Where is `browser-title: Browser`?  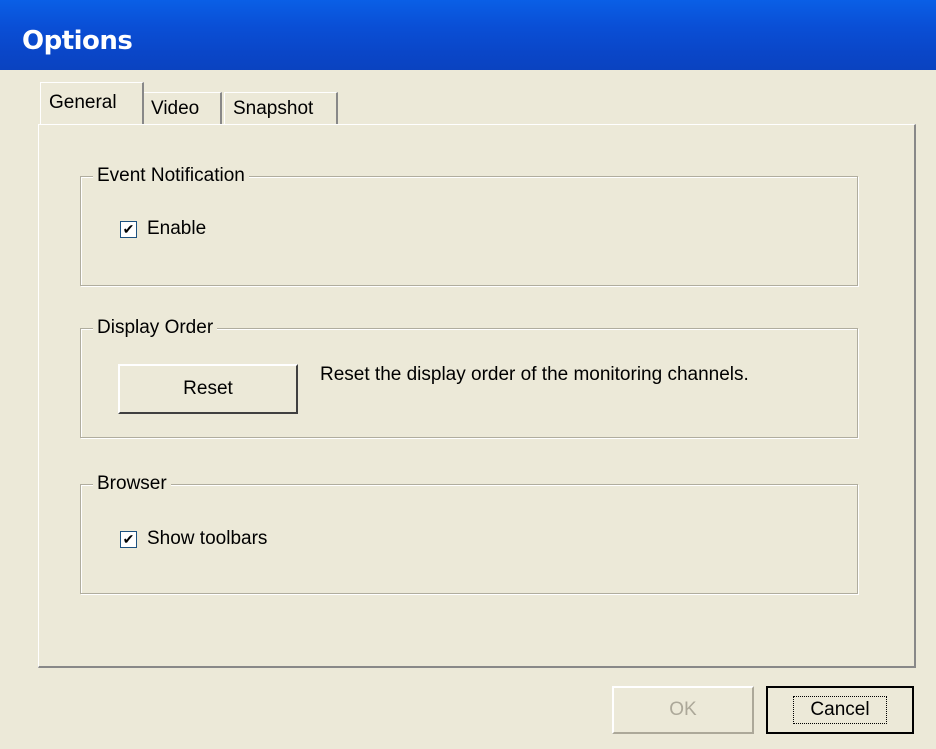 browser-title: Browser is located at coordinates (132, 484).